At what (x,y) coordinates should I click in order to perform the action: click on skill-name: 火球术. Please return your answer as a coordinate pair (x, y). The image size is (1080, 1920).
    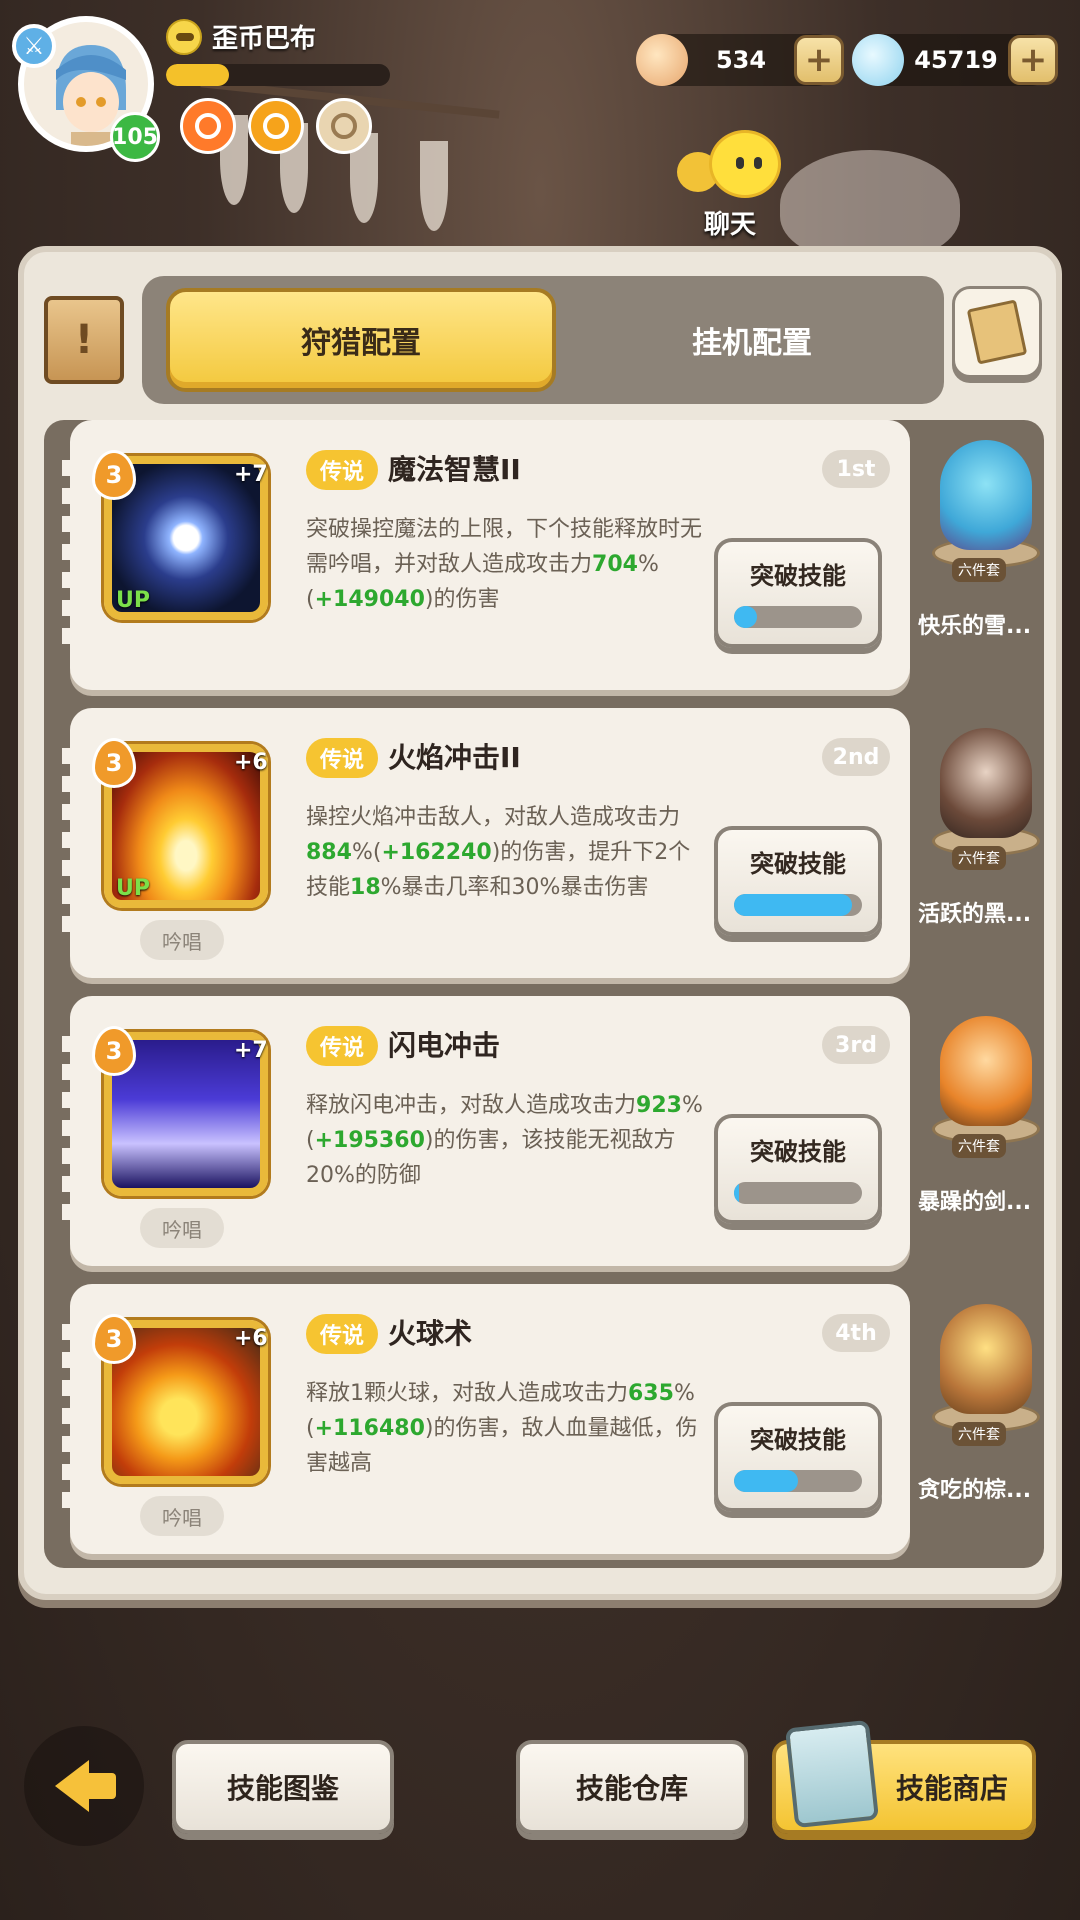
    Looking at the image, I should click on (430, 1333).